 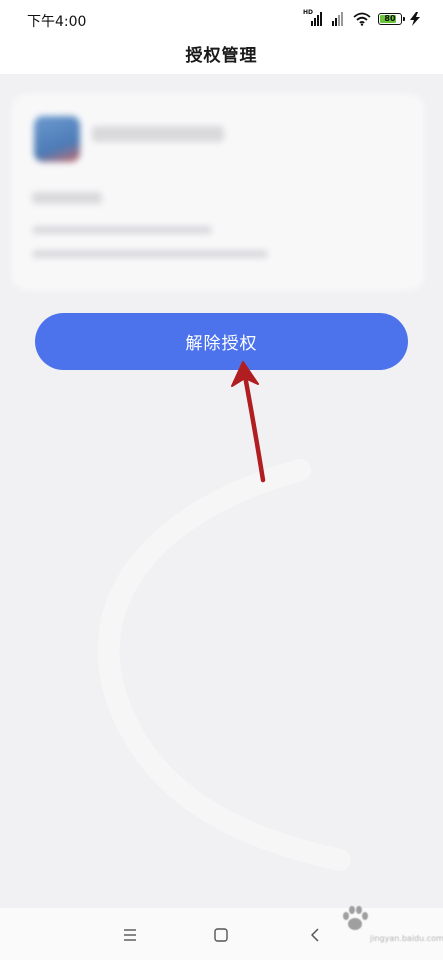 I want to click on status-bar: 下午4:00 HD 80, so click(x=221, y=19).